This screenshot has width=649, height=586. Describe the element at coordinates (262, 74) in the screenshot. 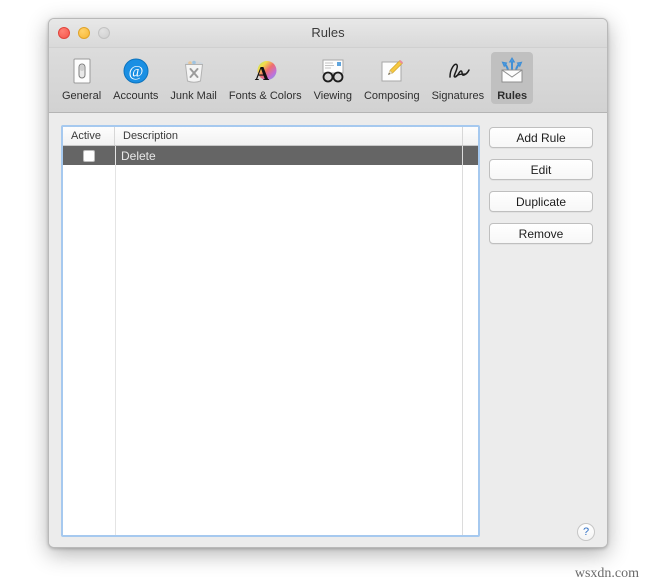

I see `svg-text: A` at that location.